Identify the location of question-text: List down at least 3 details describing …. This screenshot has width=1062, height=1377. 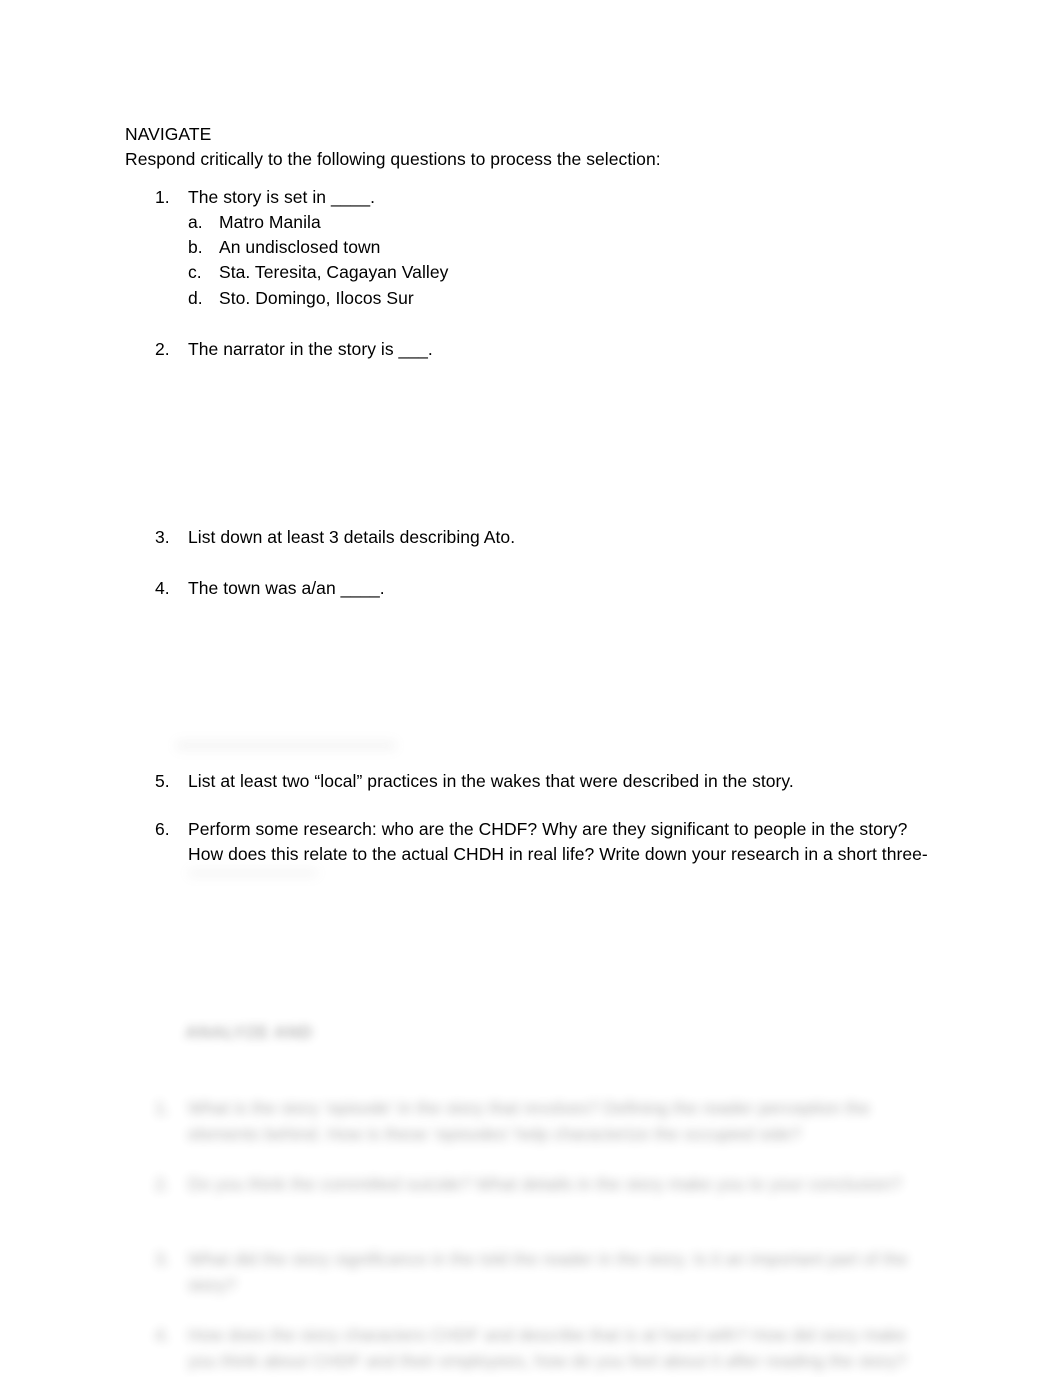
(352, 537).